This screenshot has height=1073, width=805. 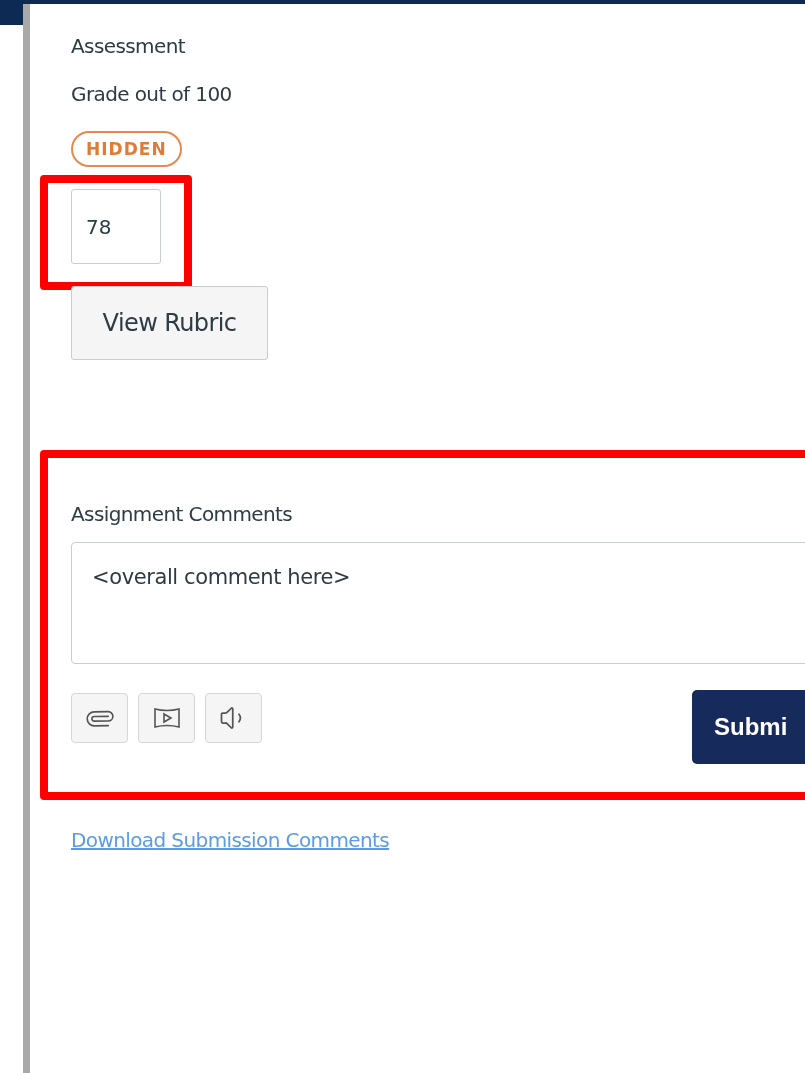 What do you see at coordinates (169, 323) in the screenshot?
I see `view-rubric-button: View Rubric` at bounding box center [169, 323].